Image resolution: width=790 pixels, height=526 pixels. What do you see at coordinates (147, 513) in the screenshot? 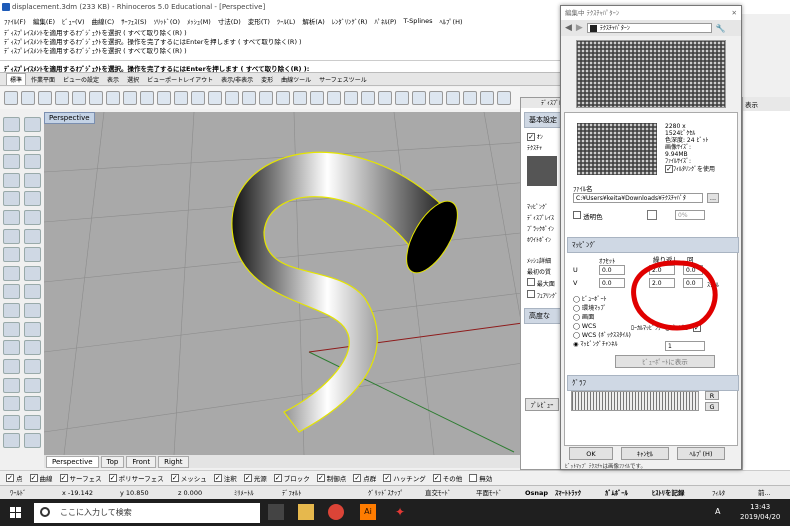
I see `taskbar-search: ここに入力して検索` at bounding box center [147, 513].